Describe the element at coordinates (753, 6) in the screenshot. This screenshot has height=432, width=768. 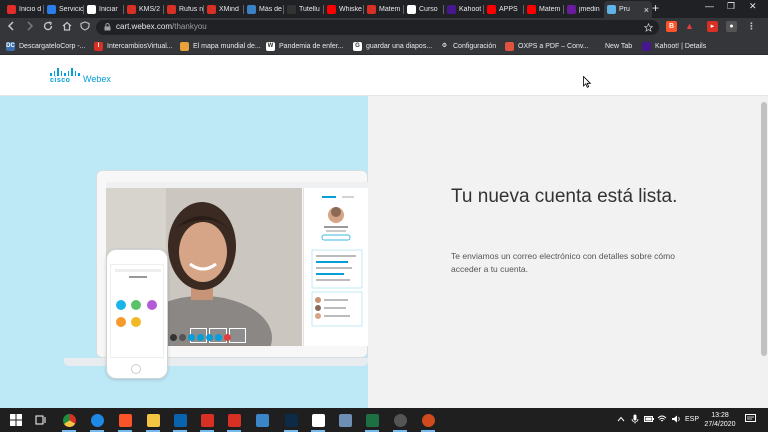
I see `close-window-button: ✕` at that location.